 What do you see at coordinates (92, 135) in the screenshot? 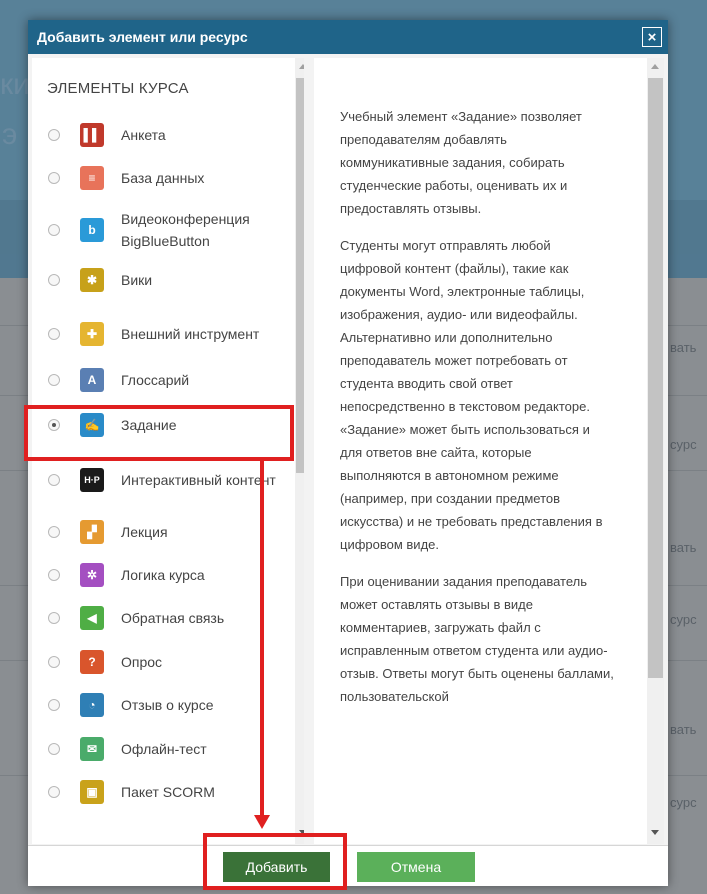
I see `survey-icon: ▌▌` at bounding box center [92, 135].